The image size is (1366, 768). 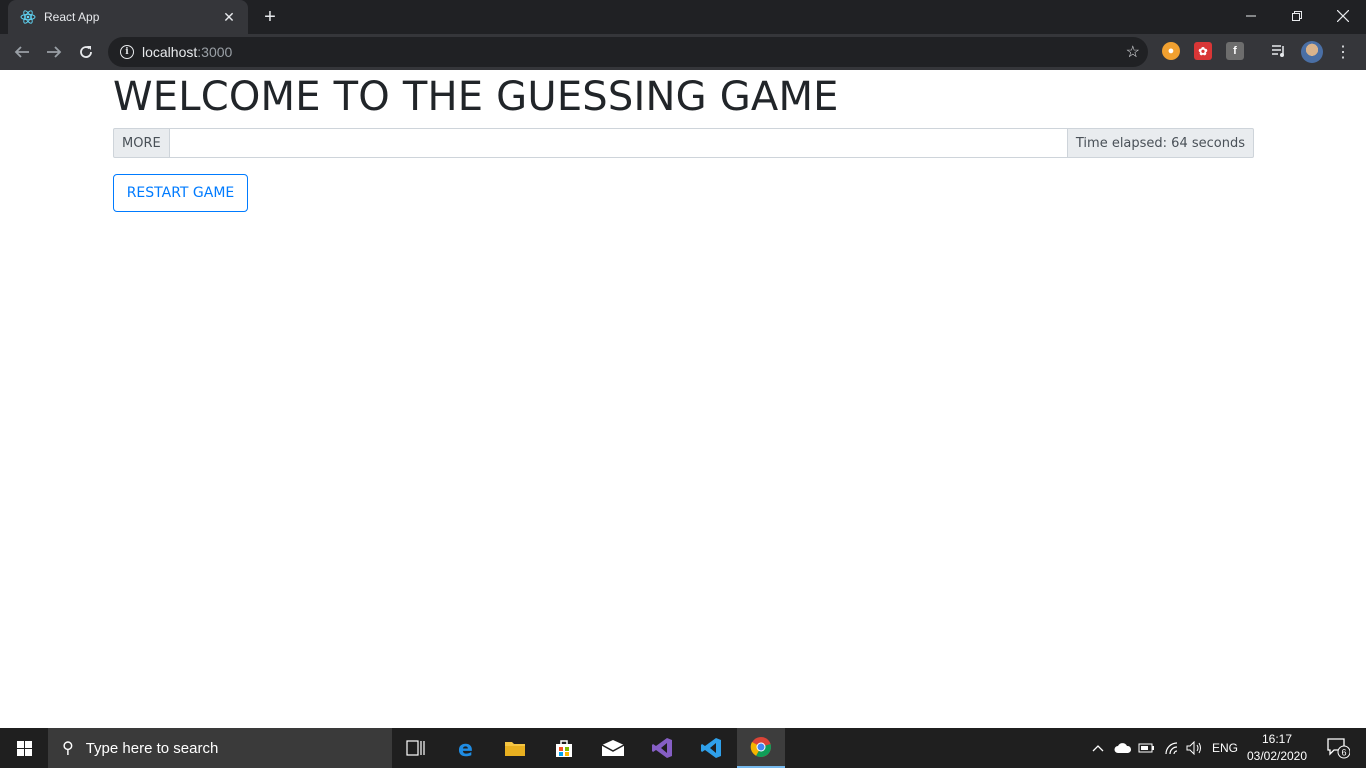 What do you see at coordinates (1297, 16) in the screenshot?
I see `restore-icon` at bounding box center [1297, 16].